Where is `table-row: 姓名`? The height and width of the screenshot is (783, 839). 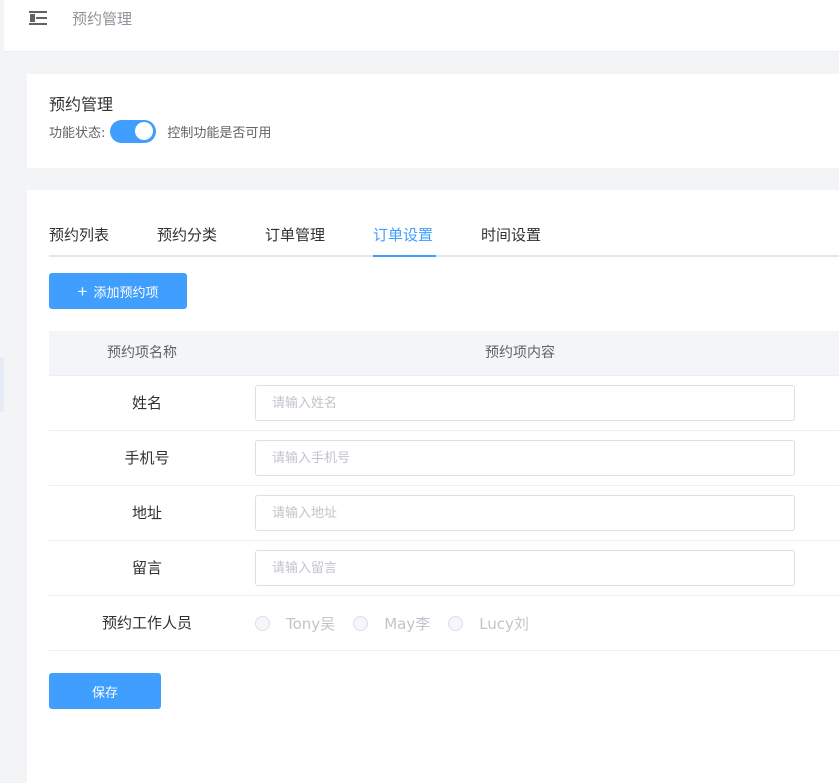 table-row: 姓名 is located at coordinates (444, 403).